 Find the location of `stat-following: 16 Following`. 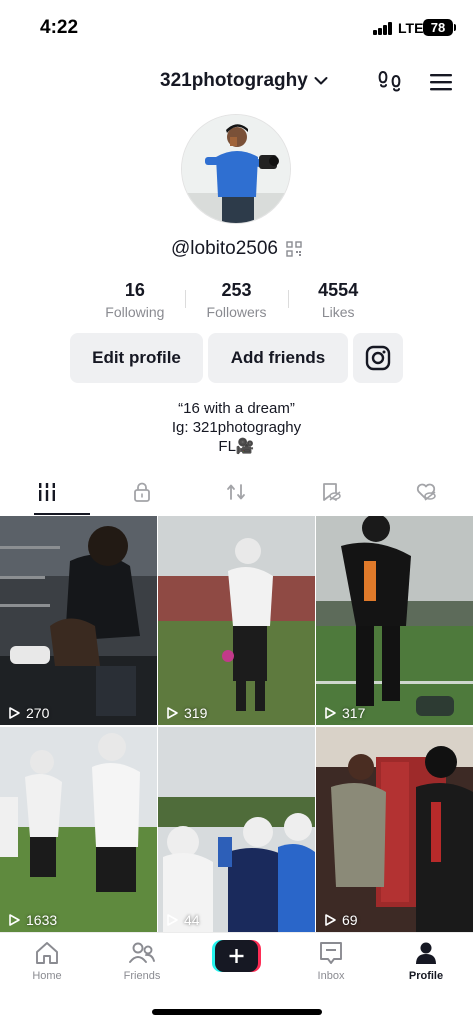

stat-following: 16 Following is located at coordinates (135, 300).